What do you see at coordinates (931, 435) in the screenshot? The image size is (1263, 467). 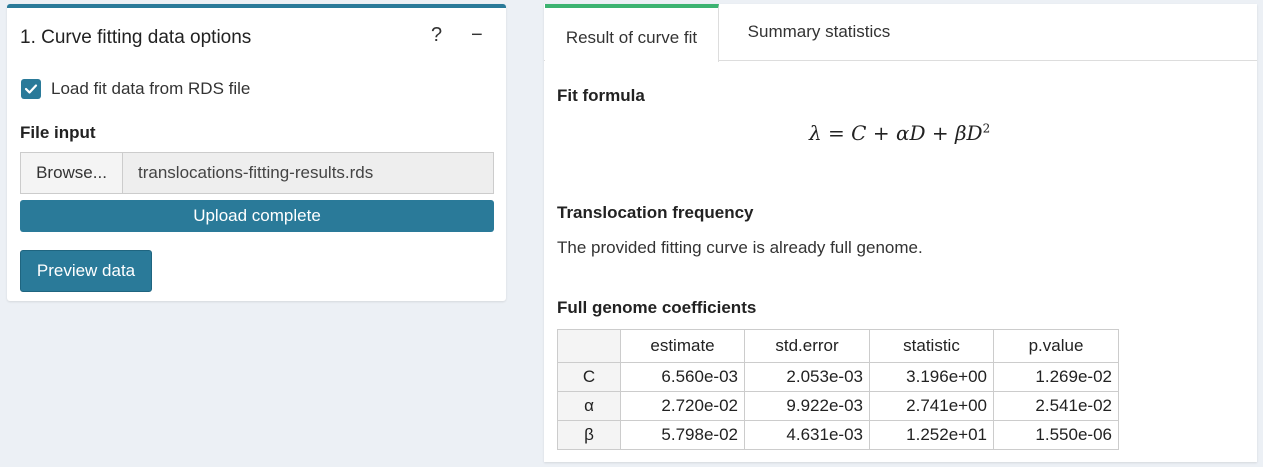 I see `table-cell: 1.252e+01` at bounding box center [931, 435].